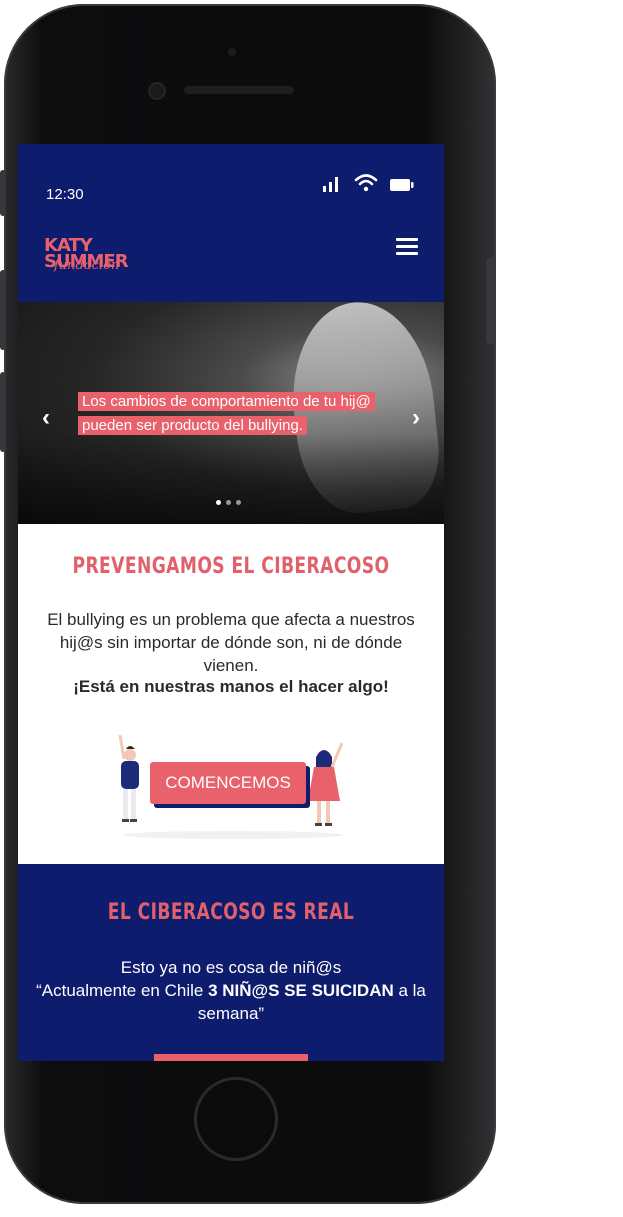 The image size is (623, 1217). I want to click on top-navigation: KATY SUMMER fundación, so click(231, 254).